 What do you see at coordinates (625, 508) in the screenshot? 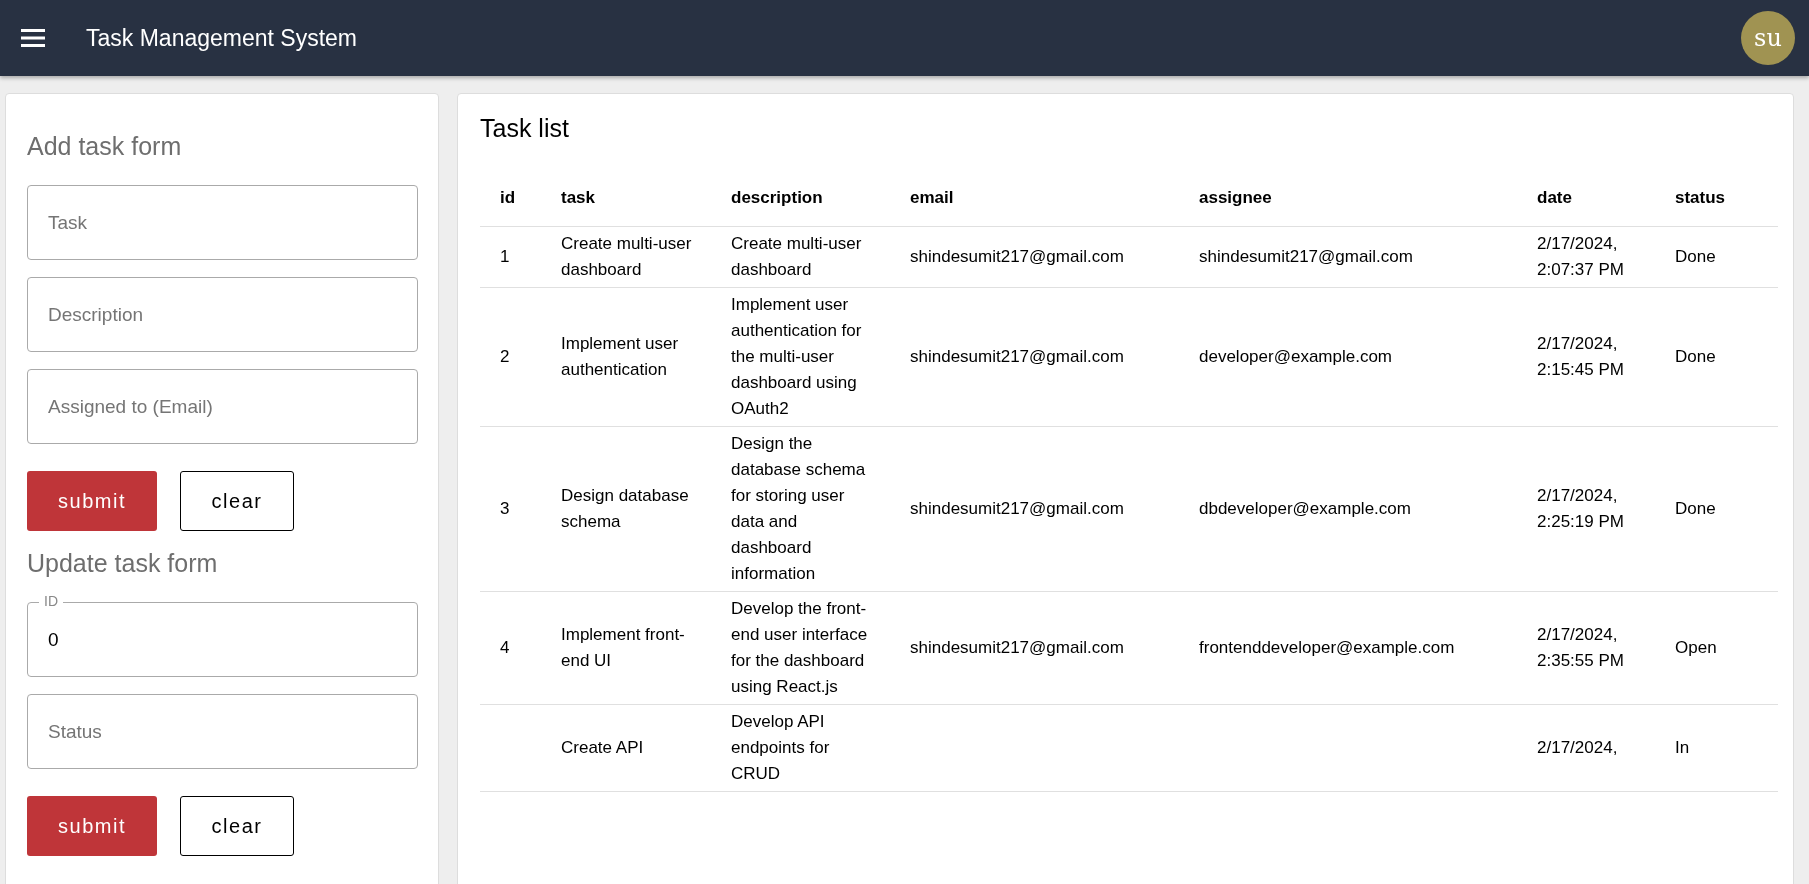
I see `table-cell: Design database schema` at bounding box center [625, 508].